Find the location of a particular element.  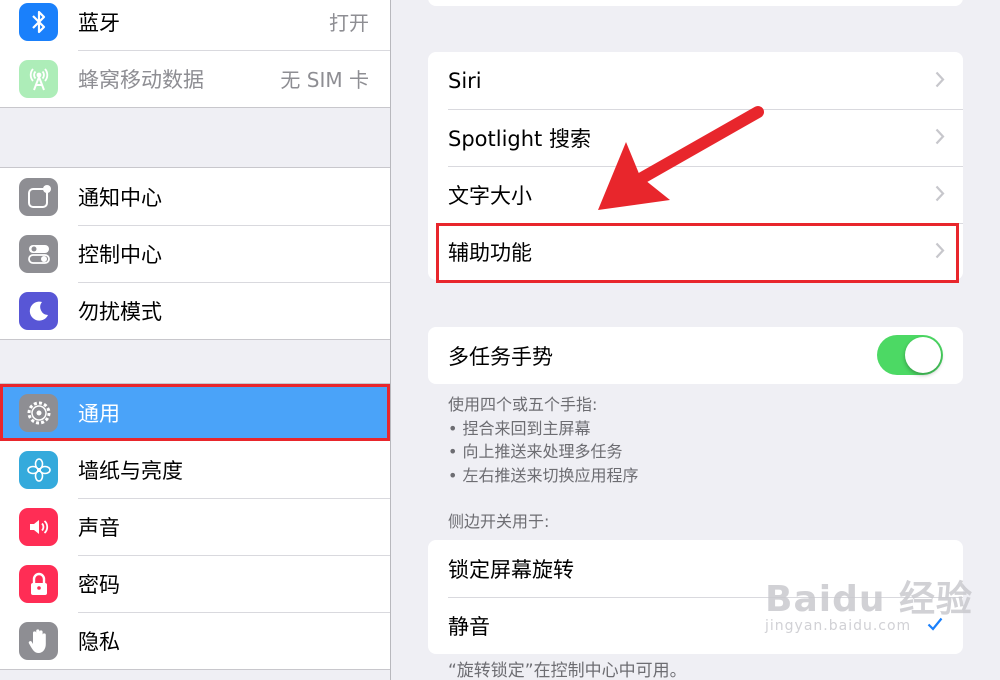

row-label: Siri is located at coordinates (465, 80).